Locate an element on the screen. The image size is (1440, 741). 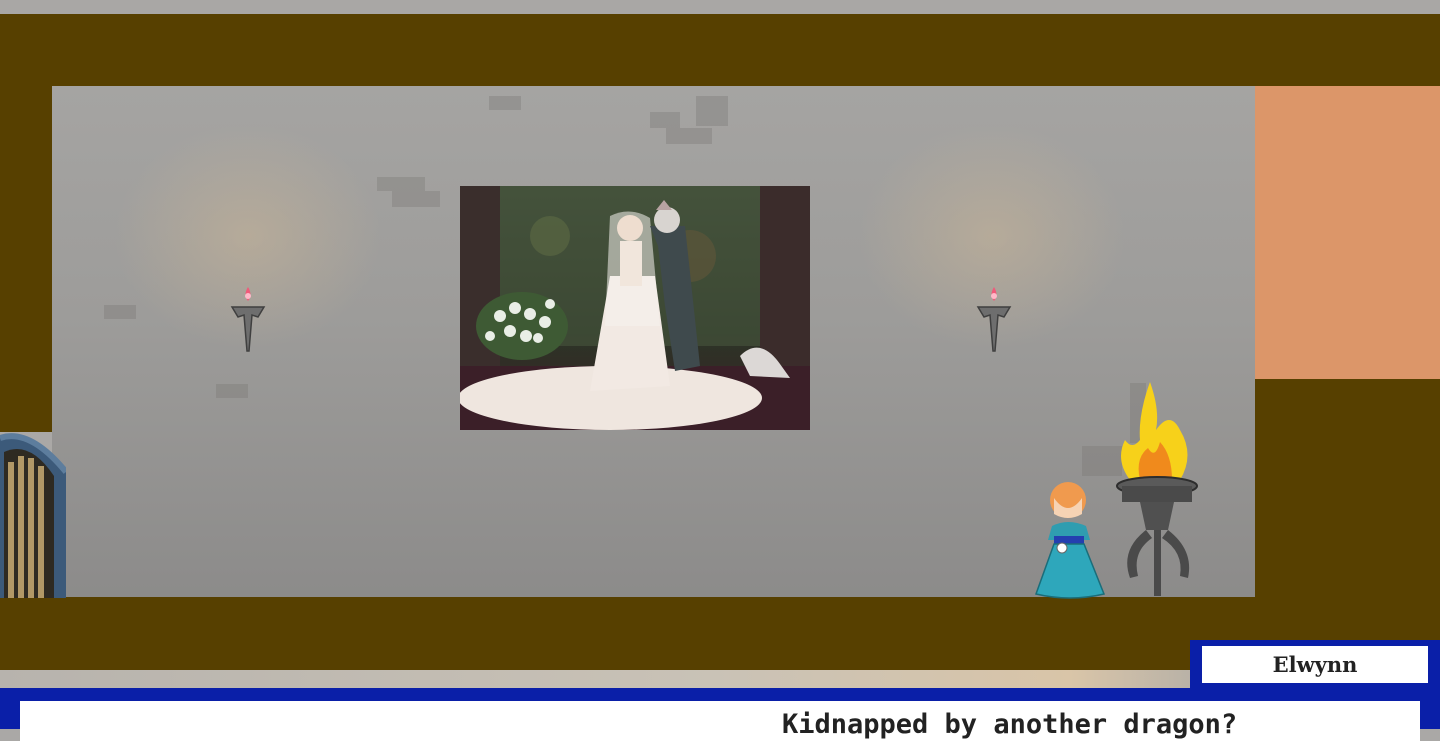
dialog-text: Kidnapped by another dragon? is located at coordinates (1010, 724).